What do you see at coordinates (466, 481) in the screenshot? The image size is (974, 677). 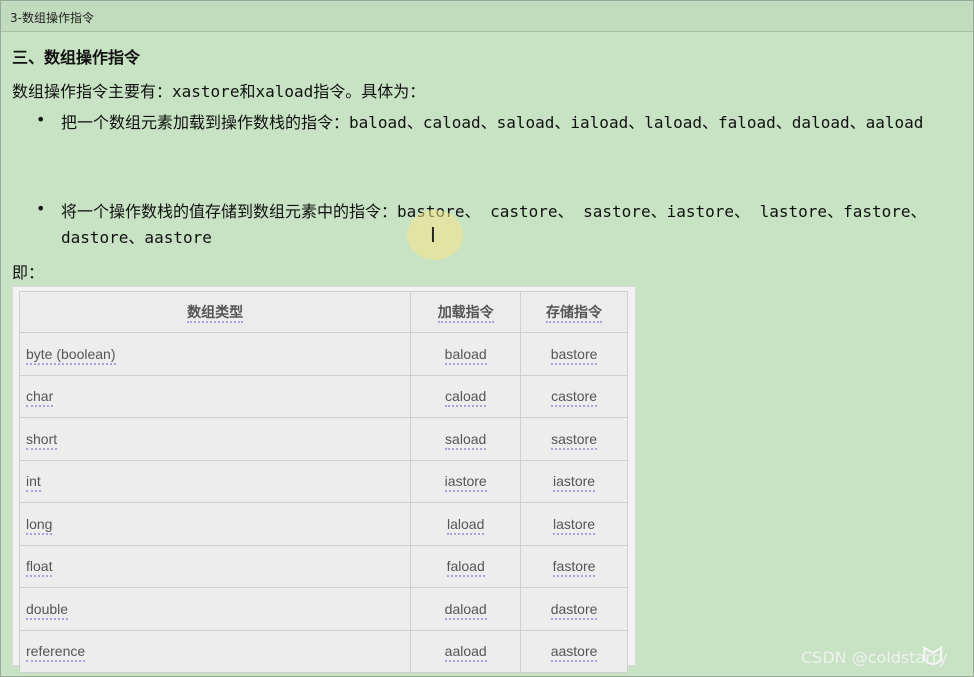 I see `load-instruction-cell: iastore` at bounding box center [466, 481].